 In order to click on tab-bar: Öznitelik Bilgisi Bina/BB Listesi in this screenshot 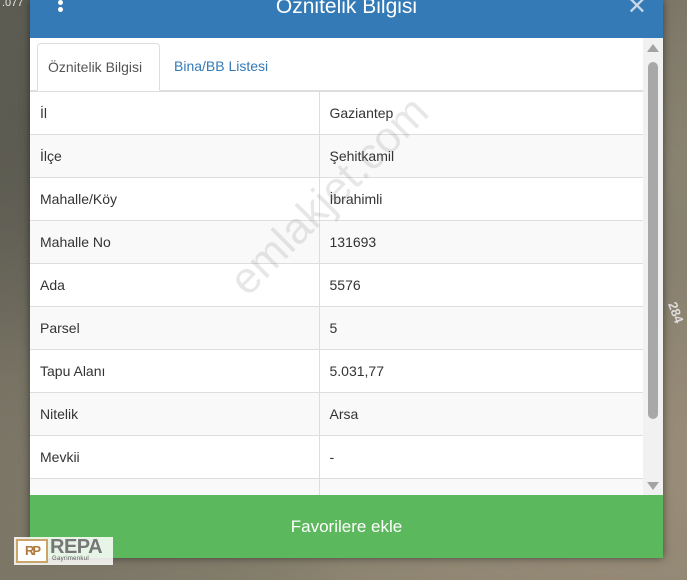, I will do `click(336, 64)`.